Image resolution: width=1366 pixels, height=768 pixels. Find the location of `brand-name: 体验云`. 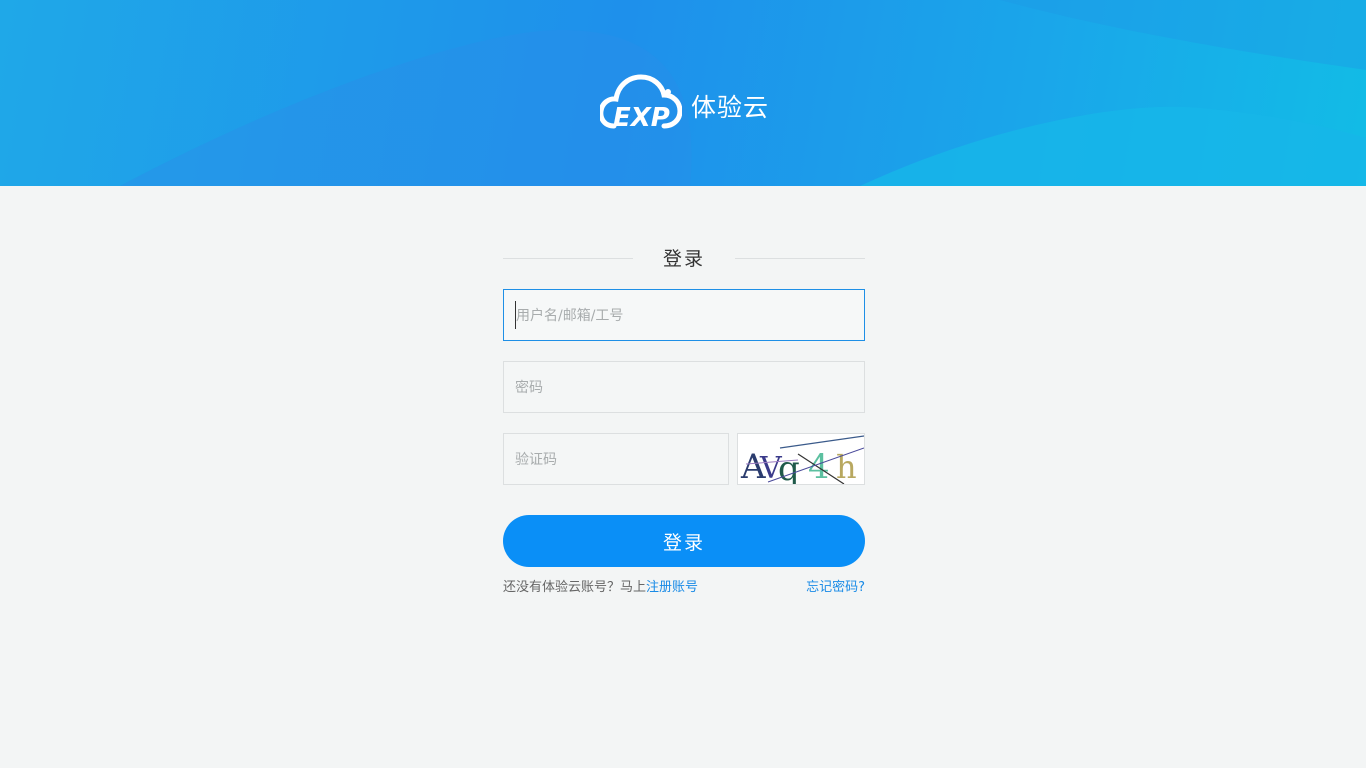

brand-name: 体验云 is located at coordinates (730, 107).